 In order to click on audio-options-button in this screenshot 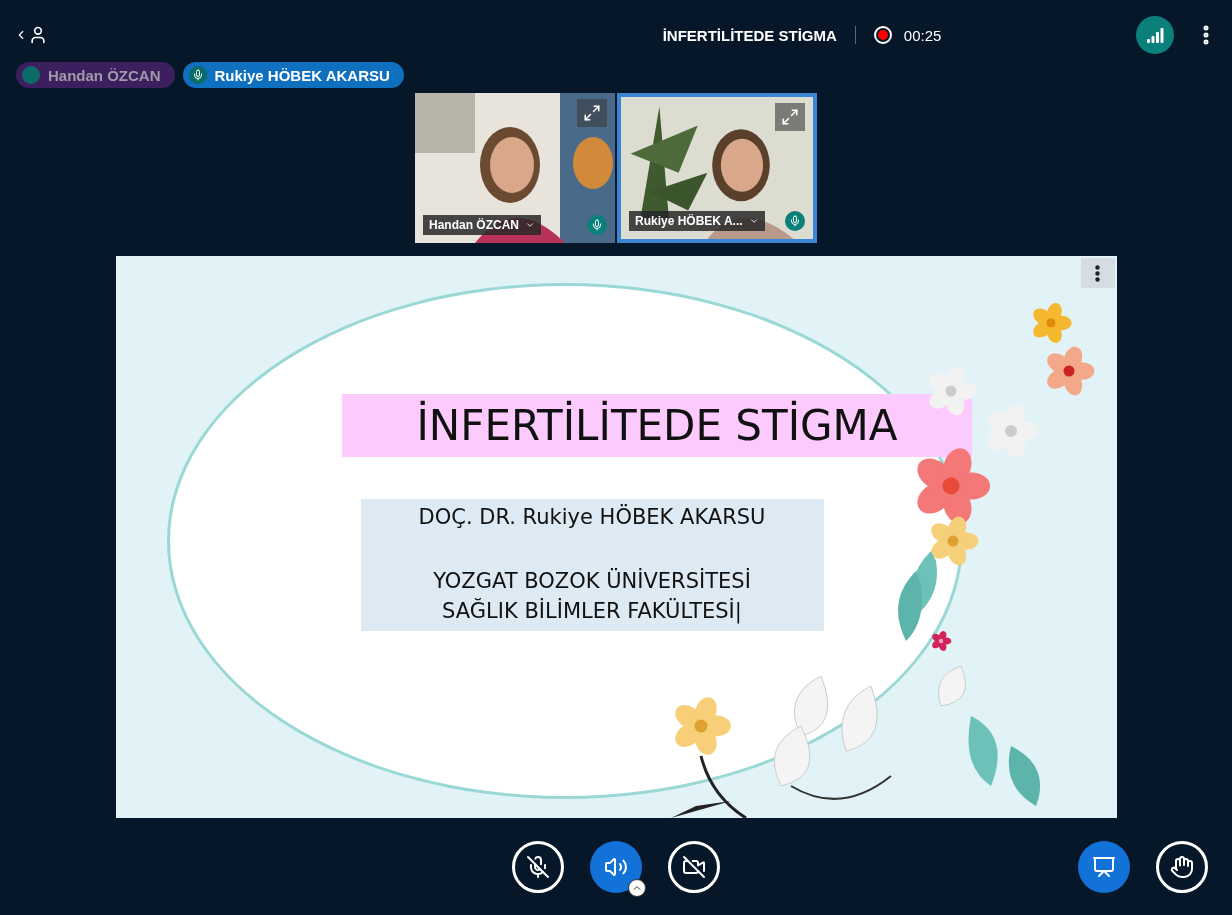, I will do `click(637, 887)`.